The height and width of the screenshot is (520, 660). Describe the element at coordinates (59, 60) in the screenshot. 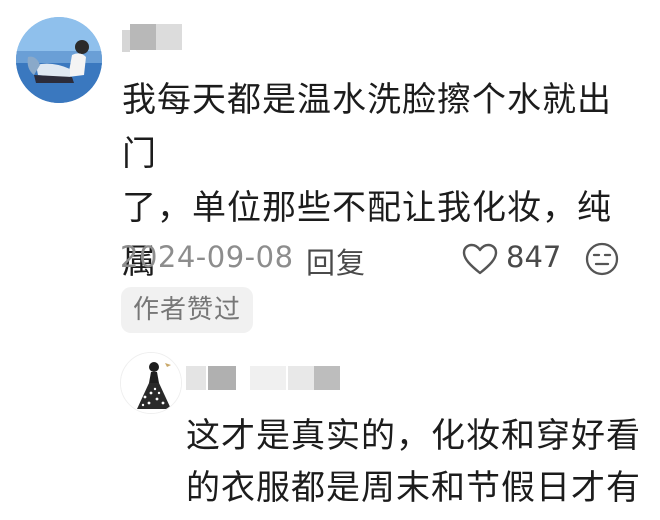

I see `commenter-avatar` at that location.